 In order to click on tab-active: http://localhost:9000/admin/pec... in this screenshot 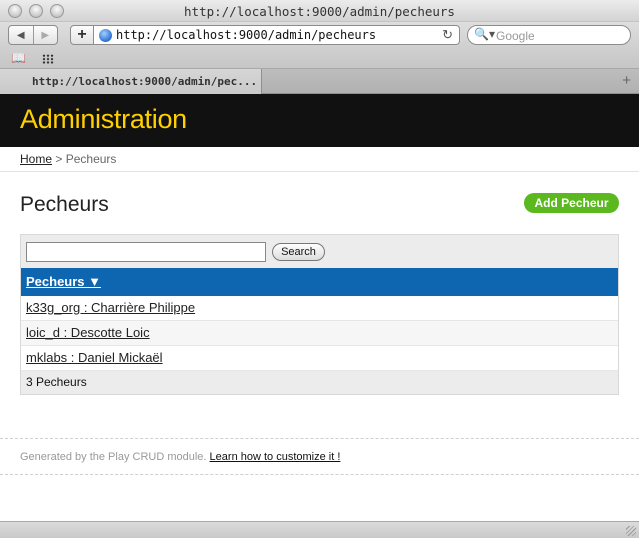, I will do `click(131, 81)`.